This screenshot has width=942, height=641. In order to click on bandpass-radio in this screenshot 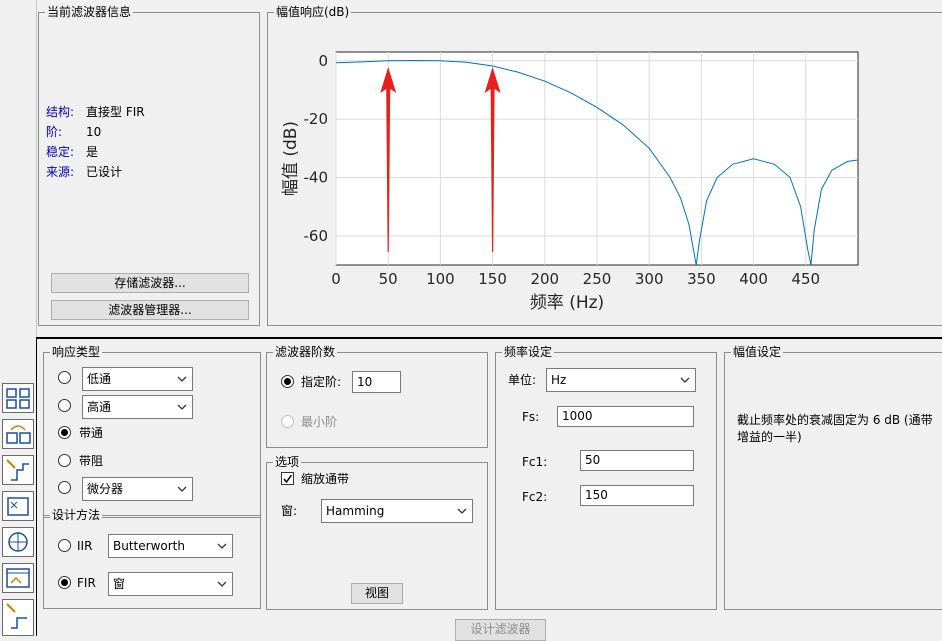, I will do `click(64, 432)`.